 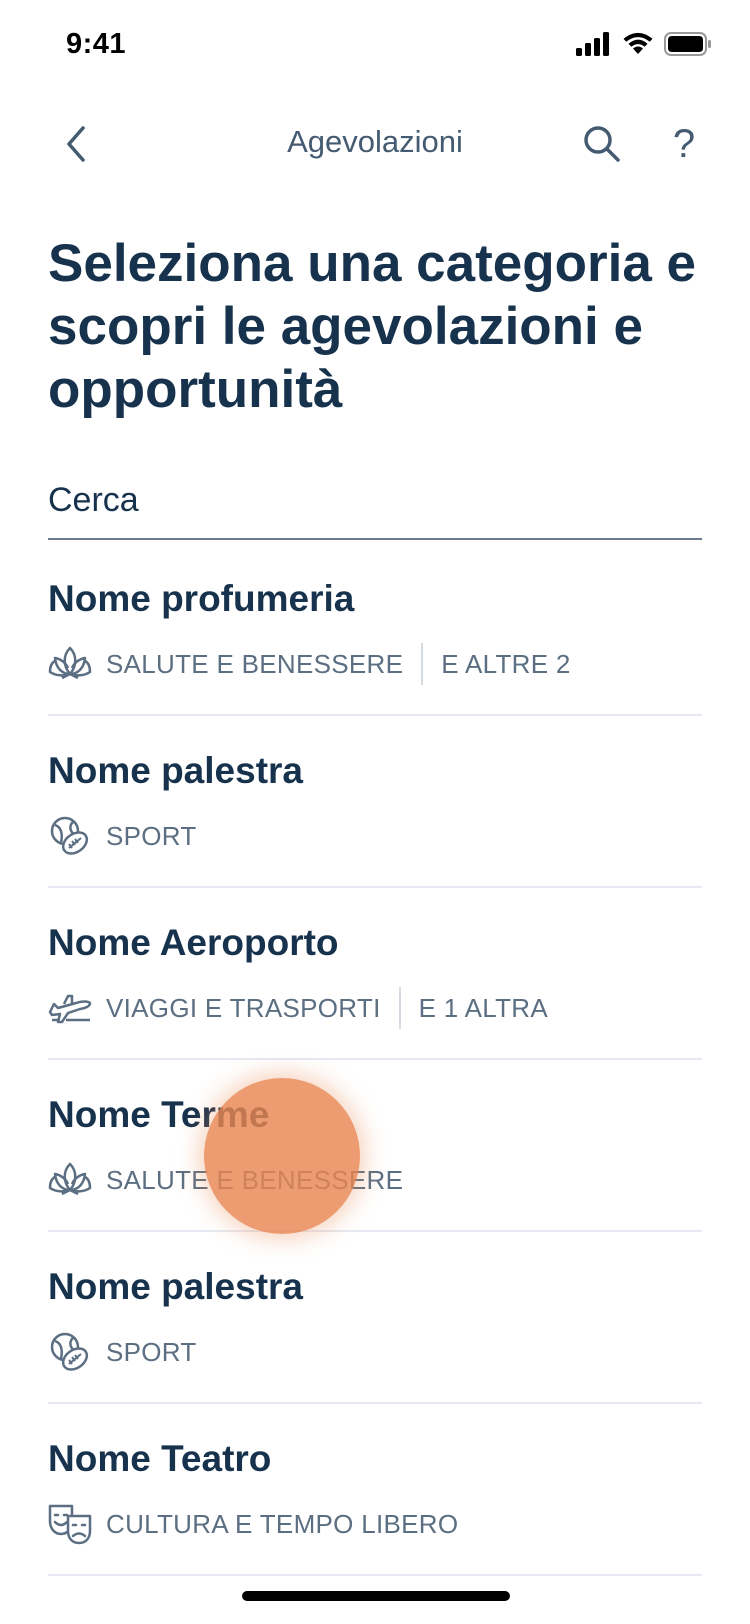 I want to click on nav-bar: Agevolazioni ?, so click(x=375, y=145).